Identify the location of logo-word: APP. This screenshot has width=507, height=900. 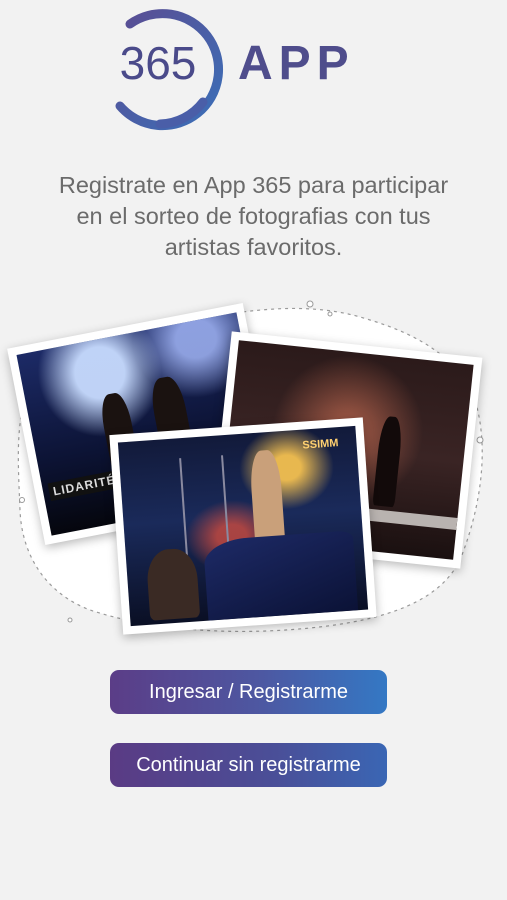
(296, 63).